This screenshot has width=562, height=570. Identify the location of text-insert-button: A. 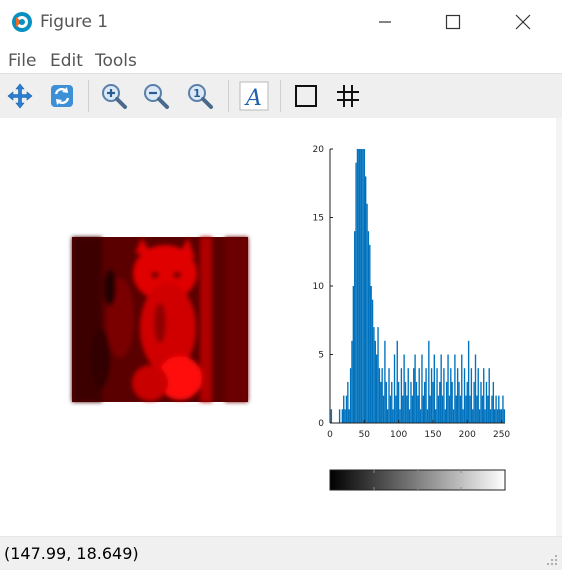
(254, 96).